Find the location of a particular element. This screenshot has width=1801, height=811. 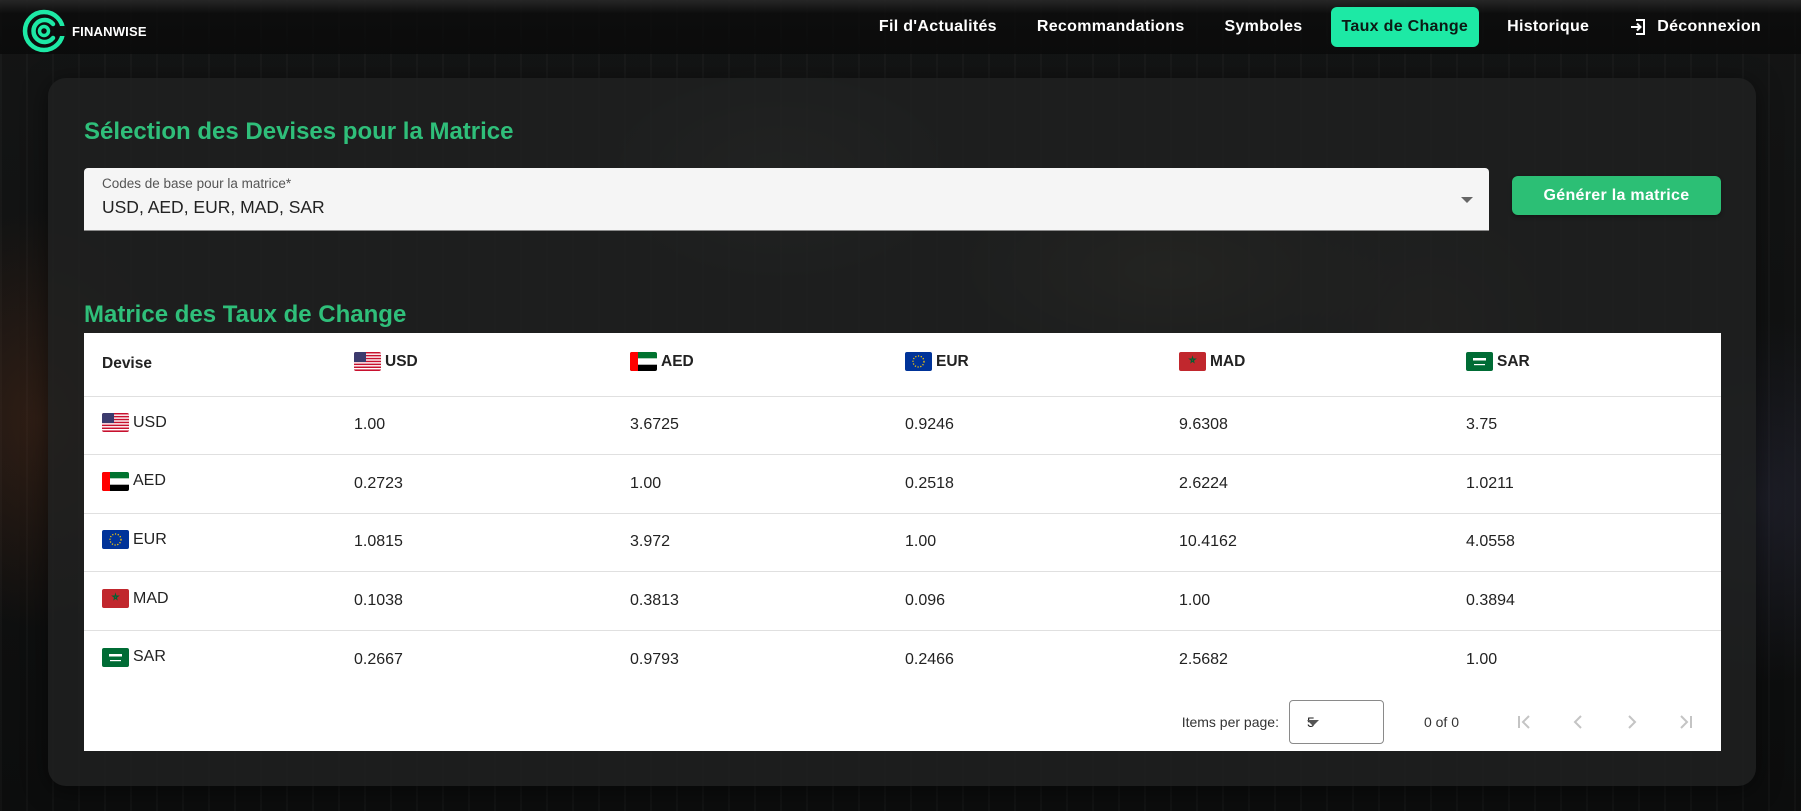

first-page-button is located at coordinates (1524, 722).